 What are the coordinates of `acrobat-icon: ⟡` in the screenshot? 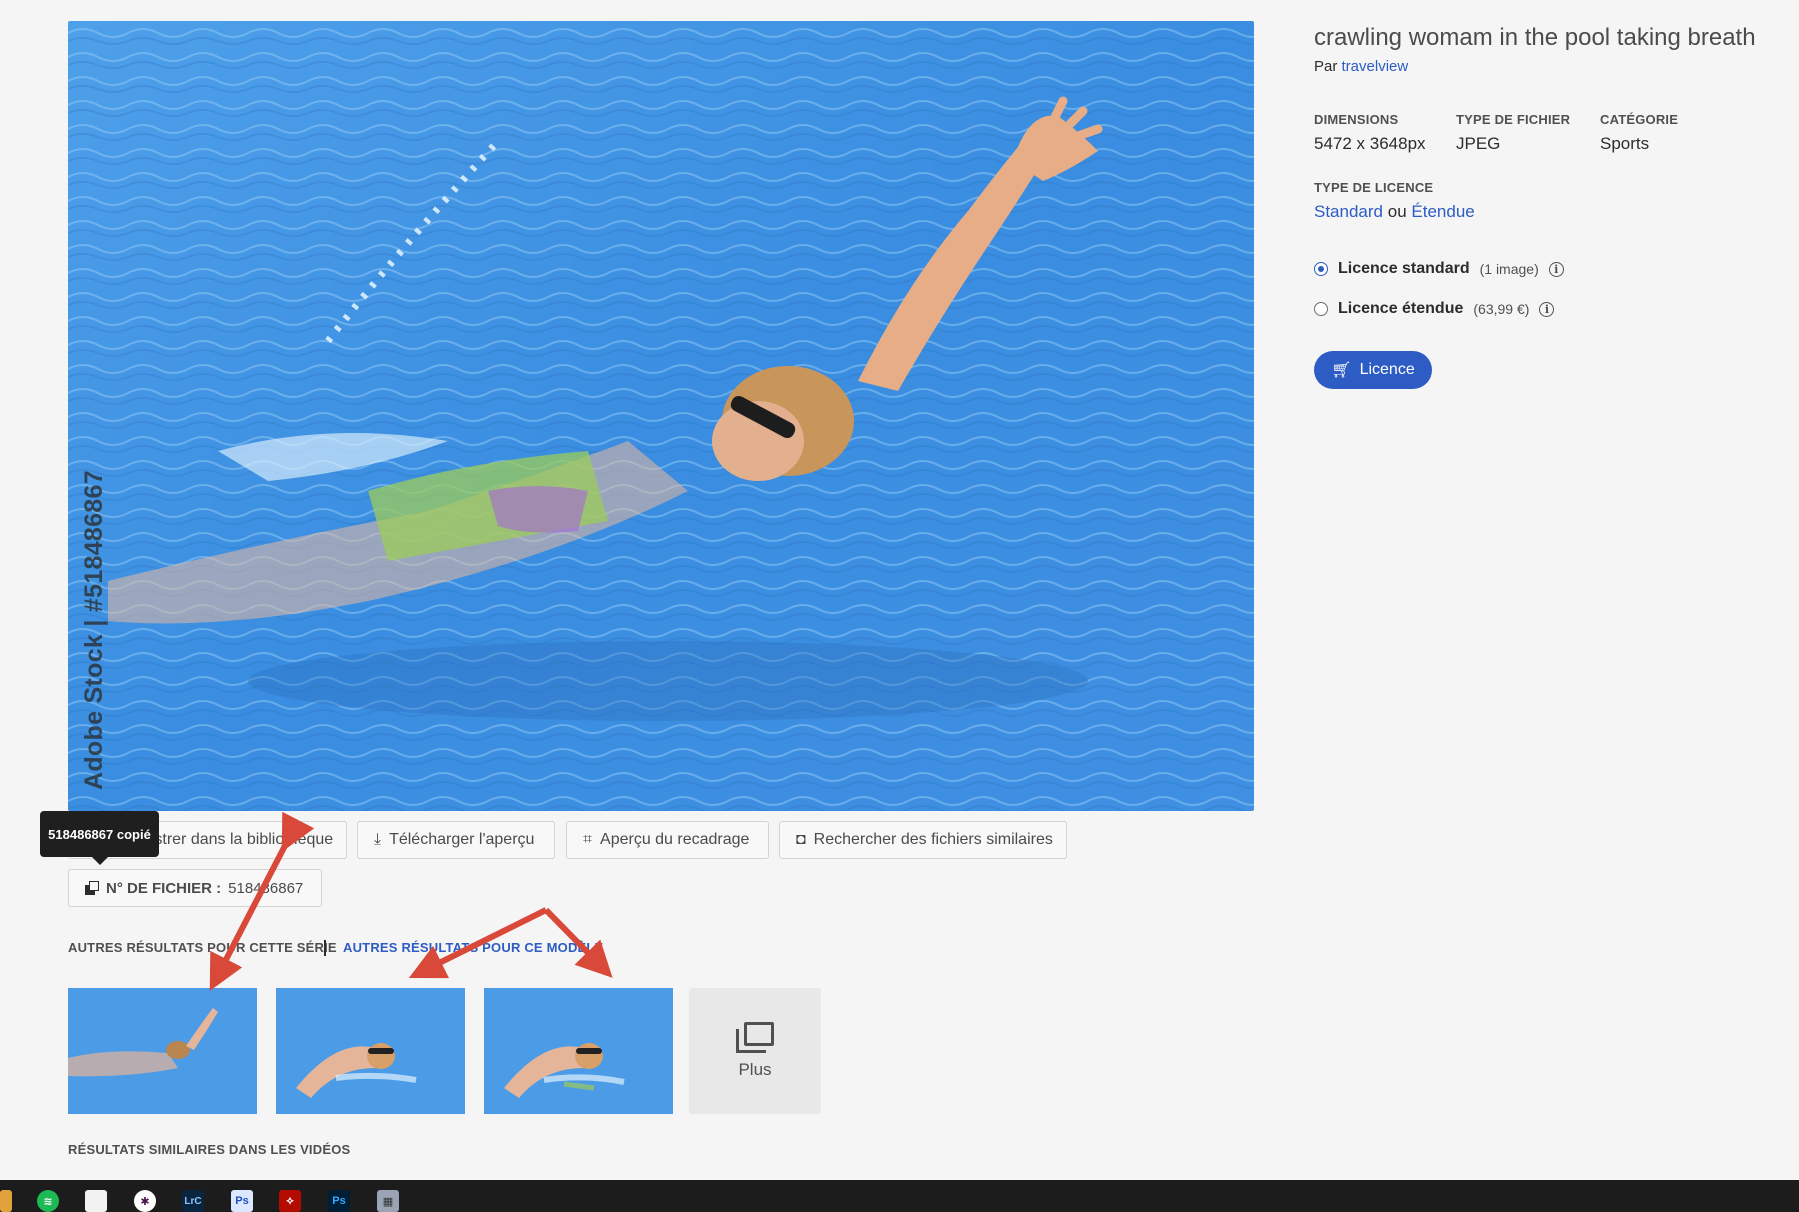 It's located at (290, 1201).